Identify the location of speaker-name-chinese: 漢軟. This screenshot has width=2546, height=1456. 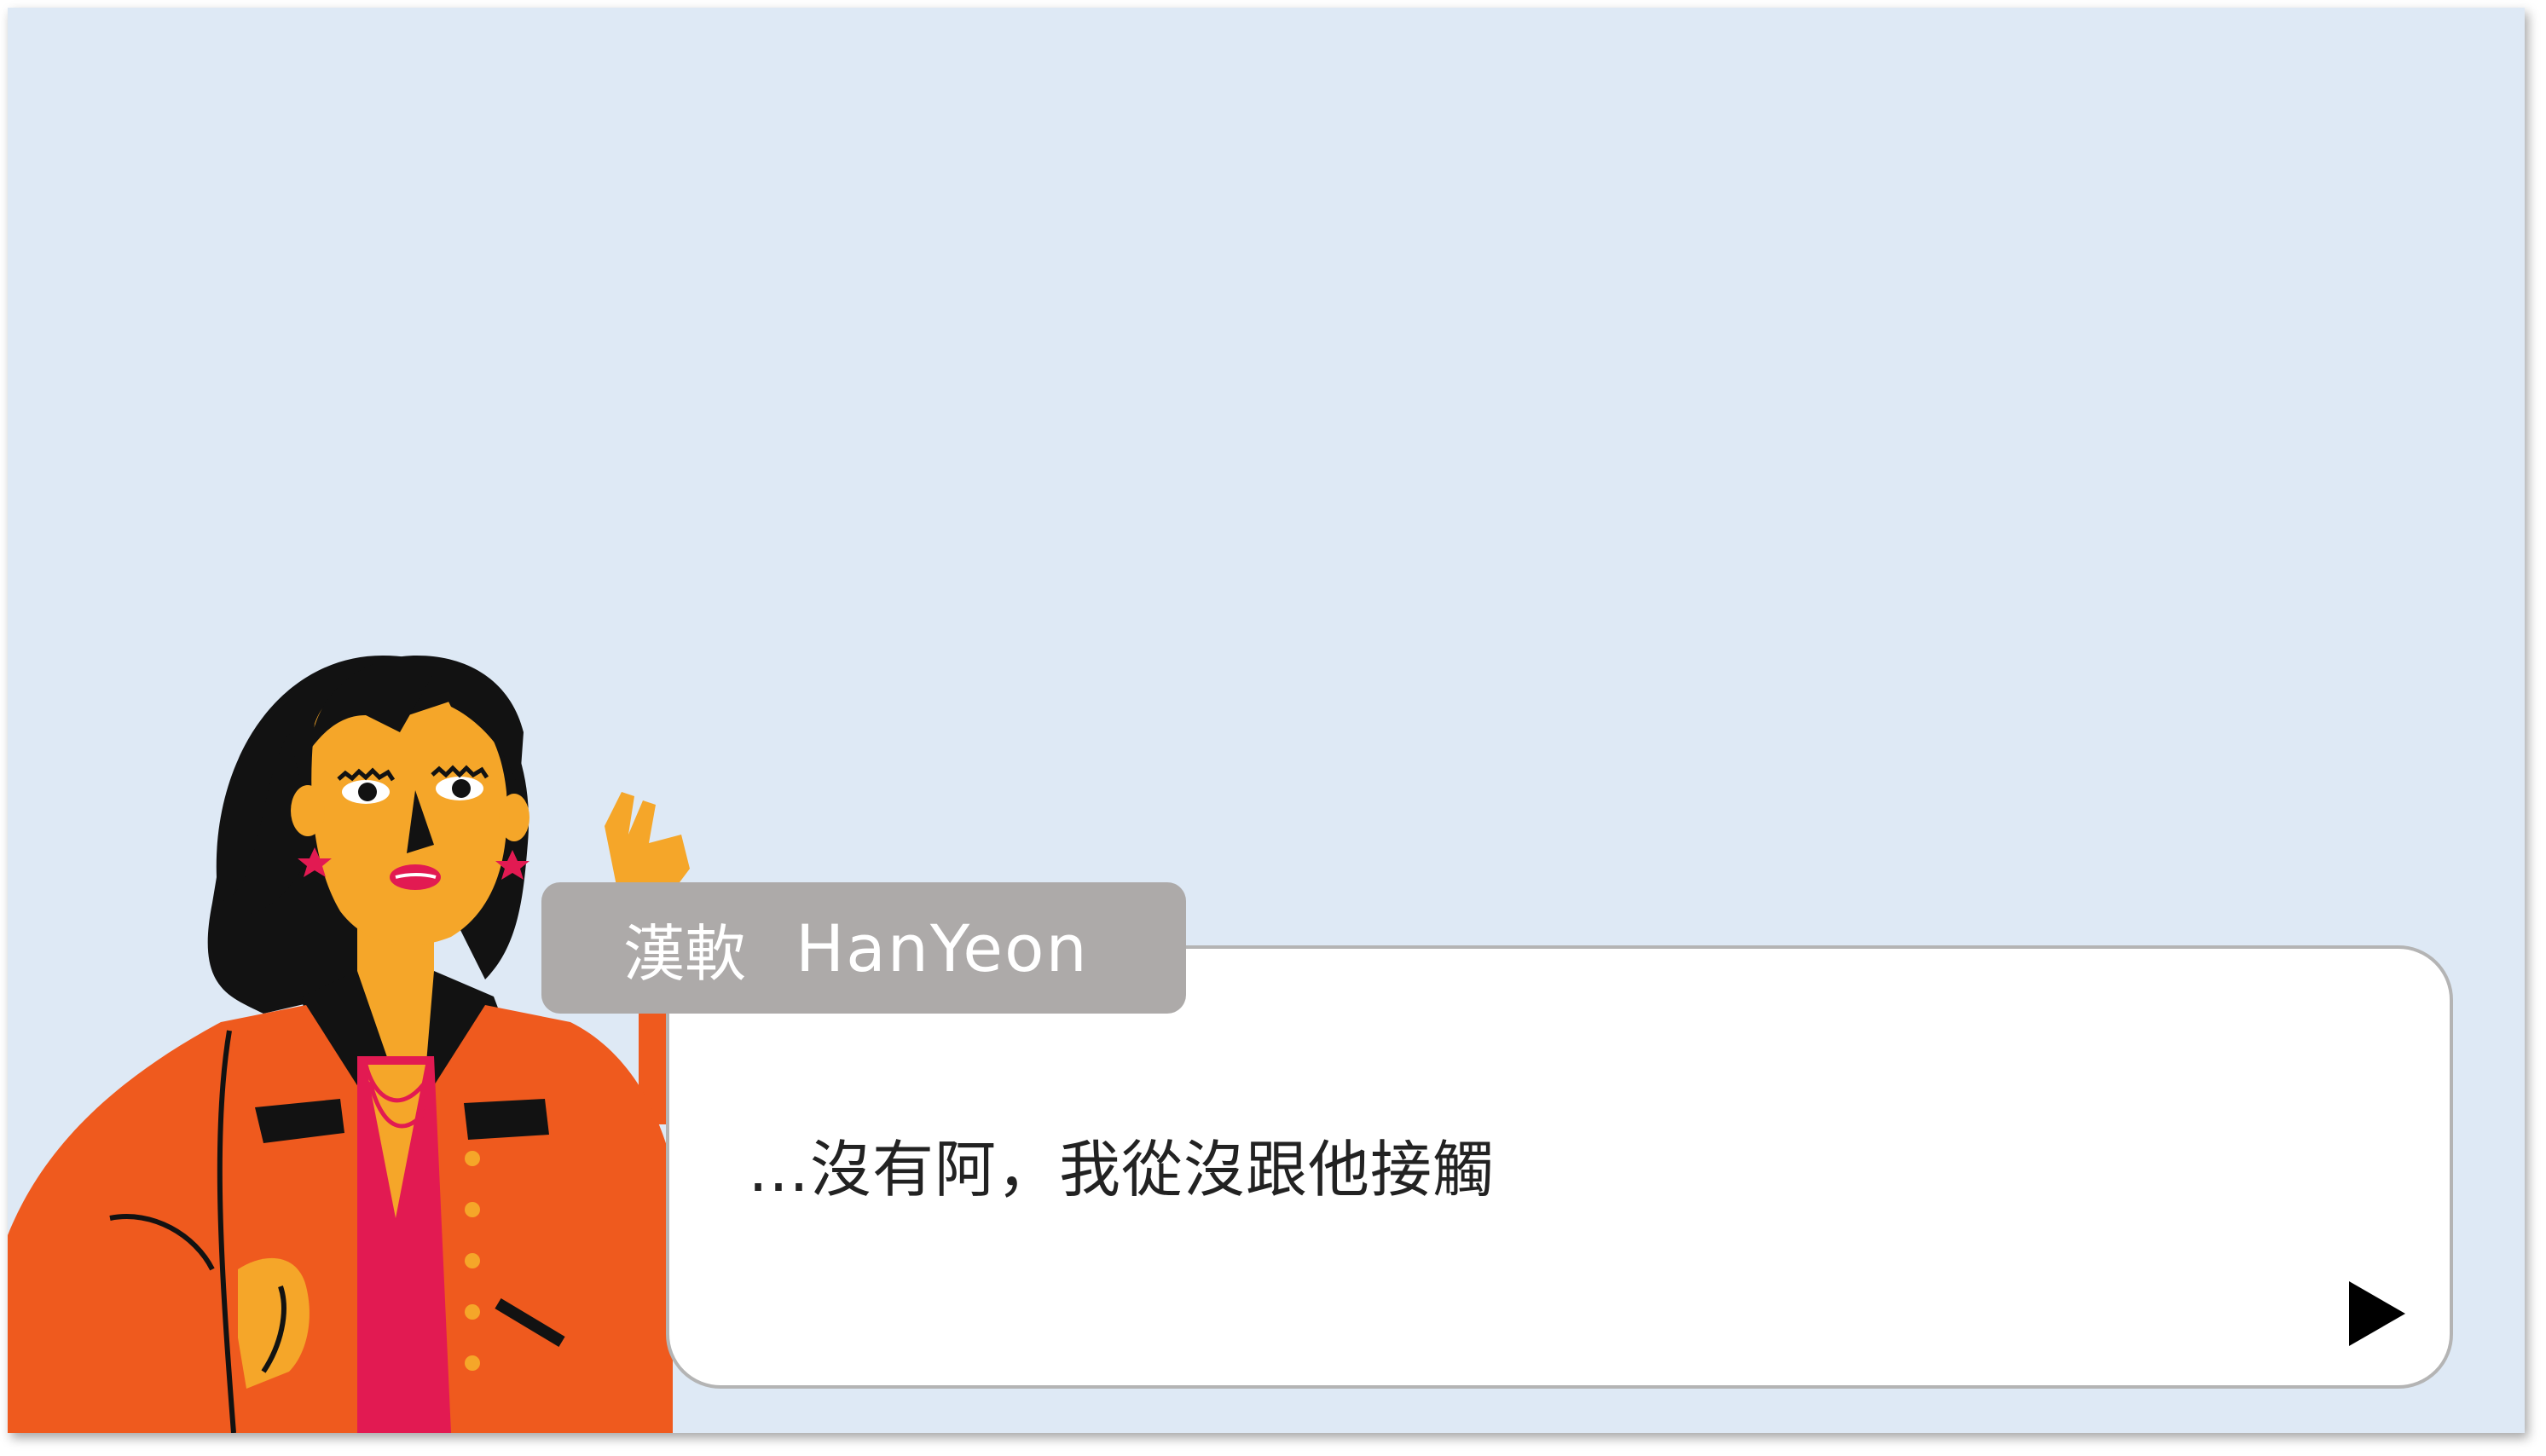
(685, 953).